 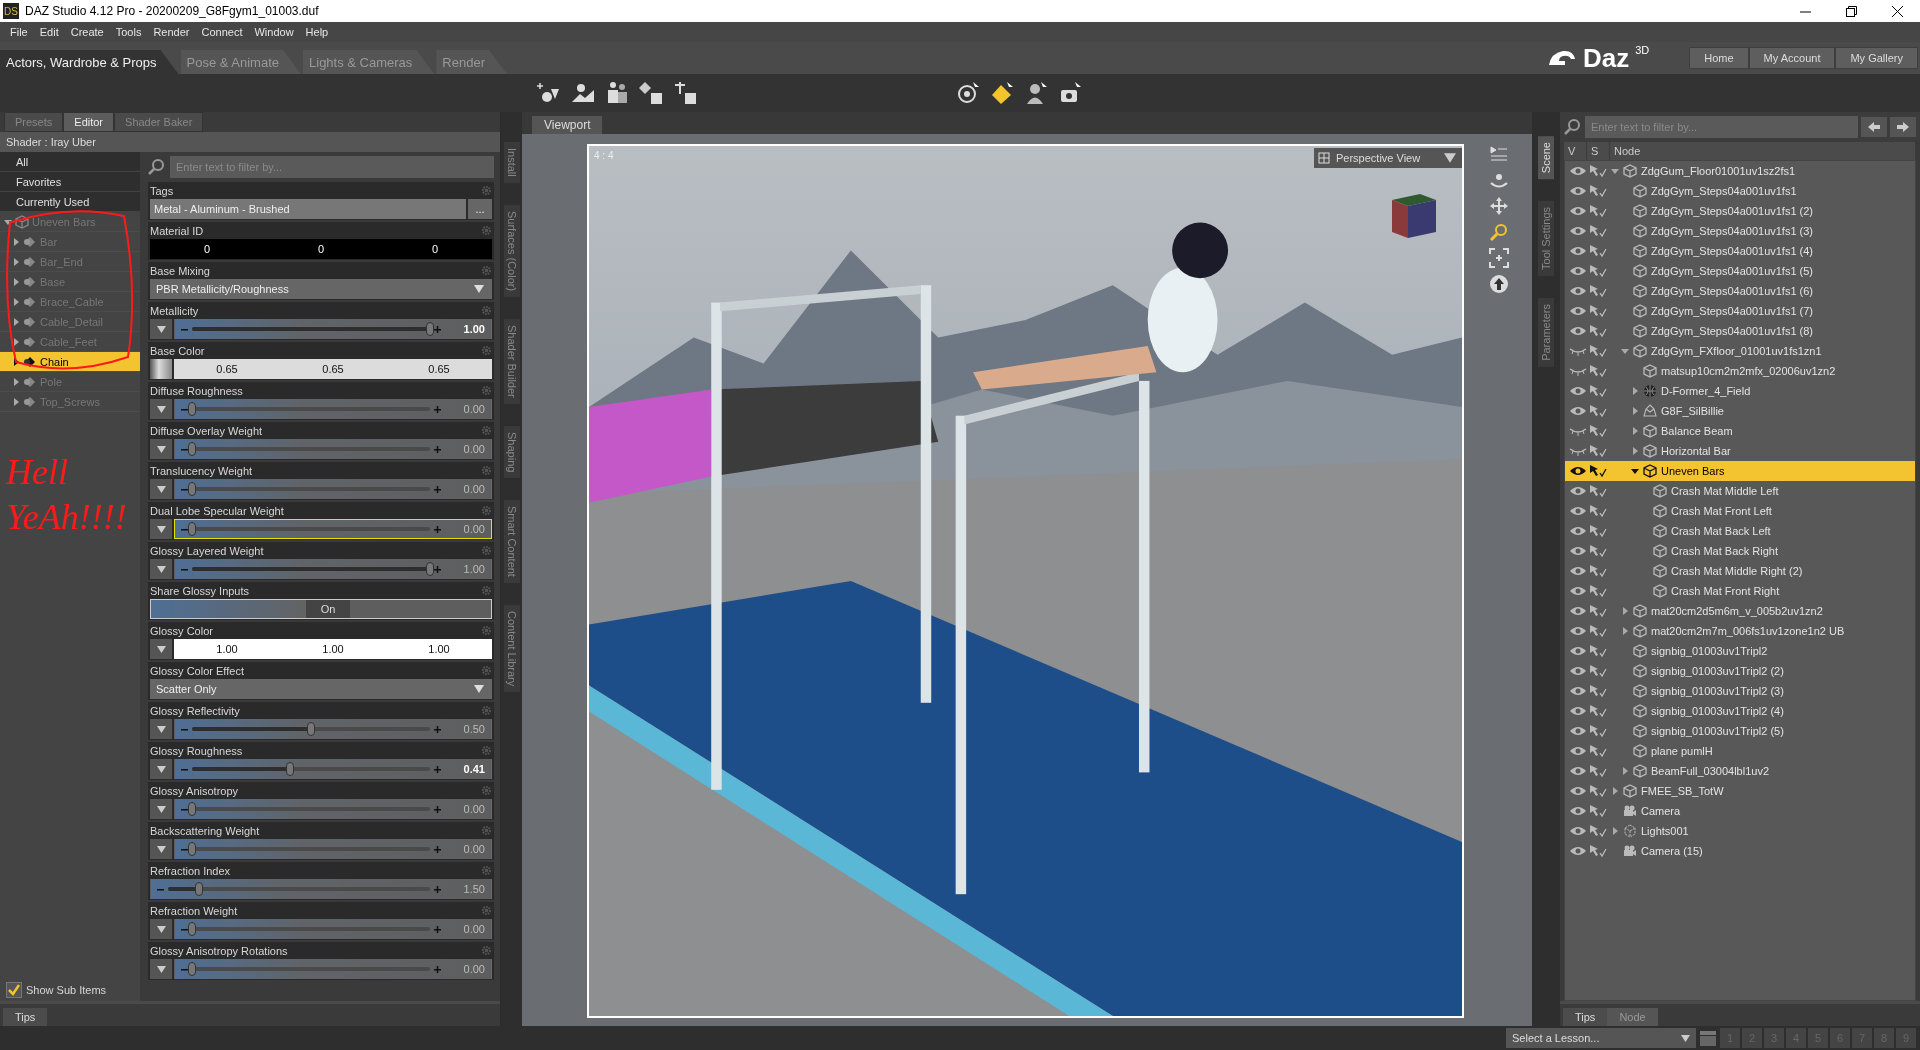 I want to click on scene-node: Crash Mat Back Right, so click(x=1740, y=551).